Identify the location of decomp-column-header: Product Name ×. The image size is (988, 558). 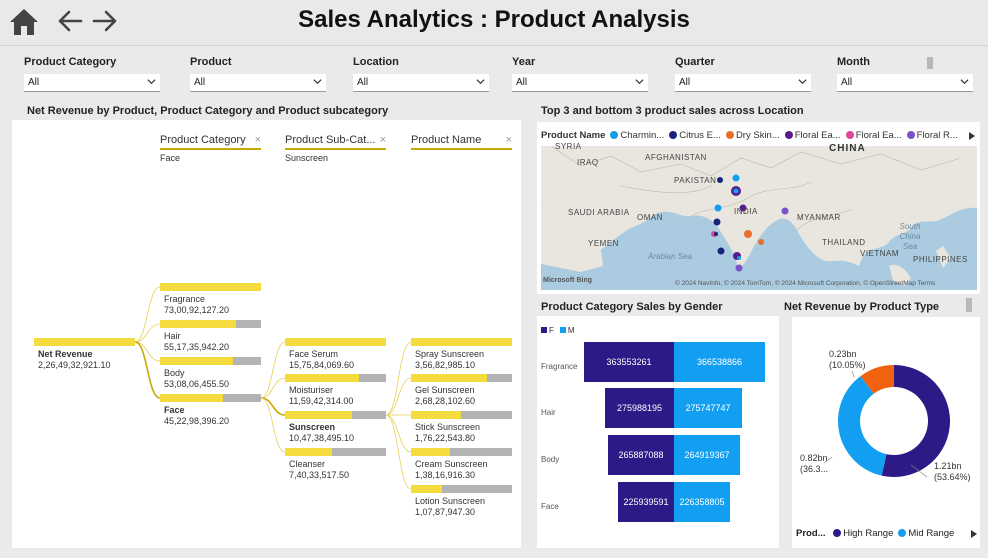
(461, 142).